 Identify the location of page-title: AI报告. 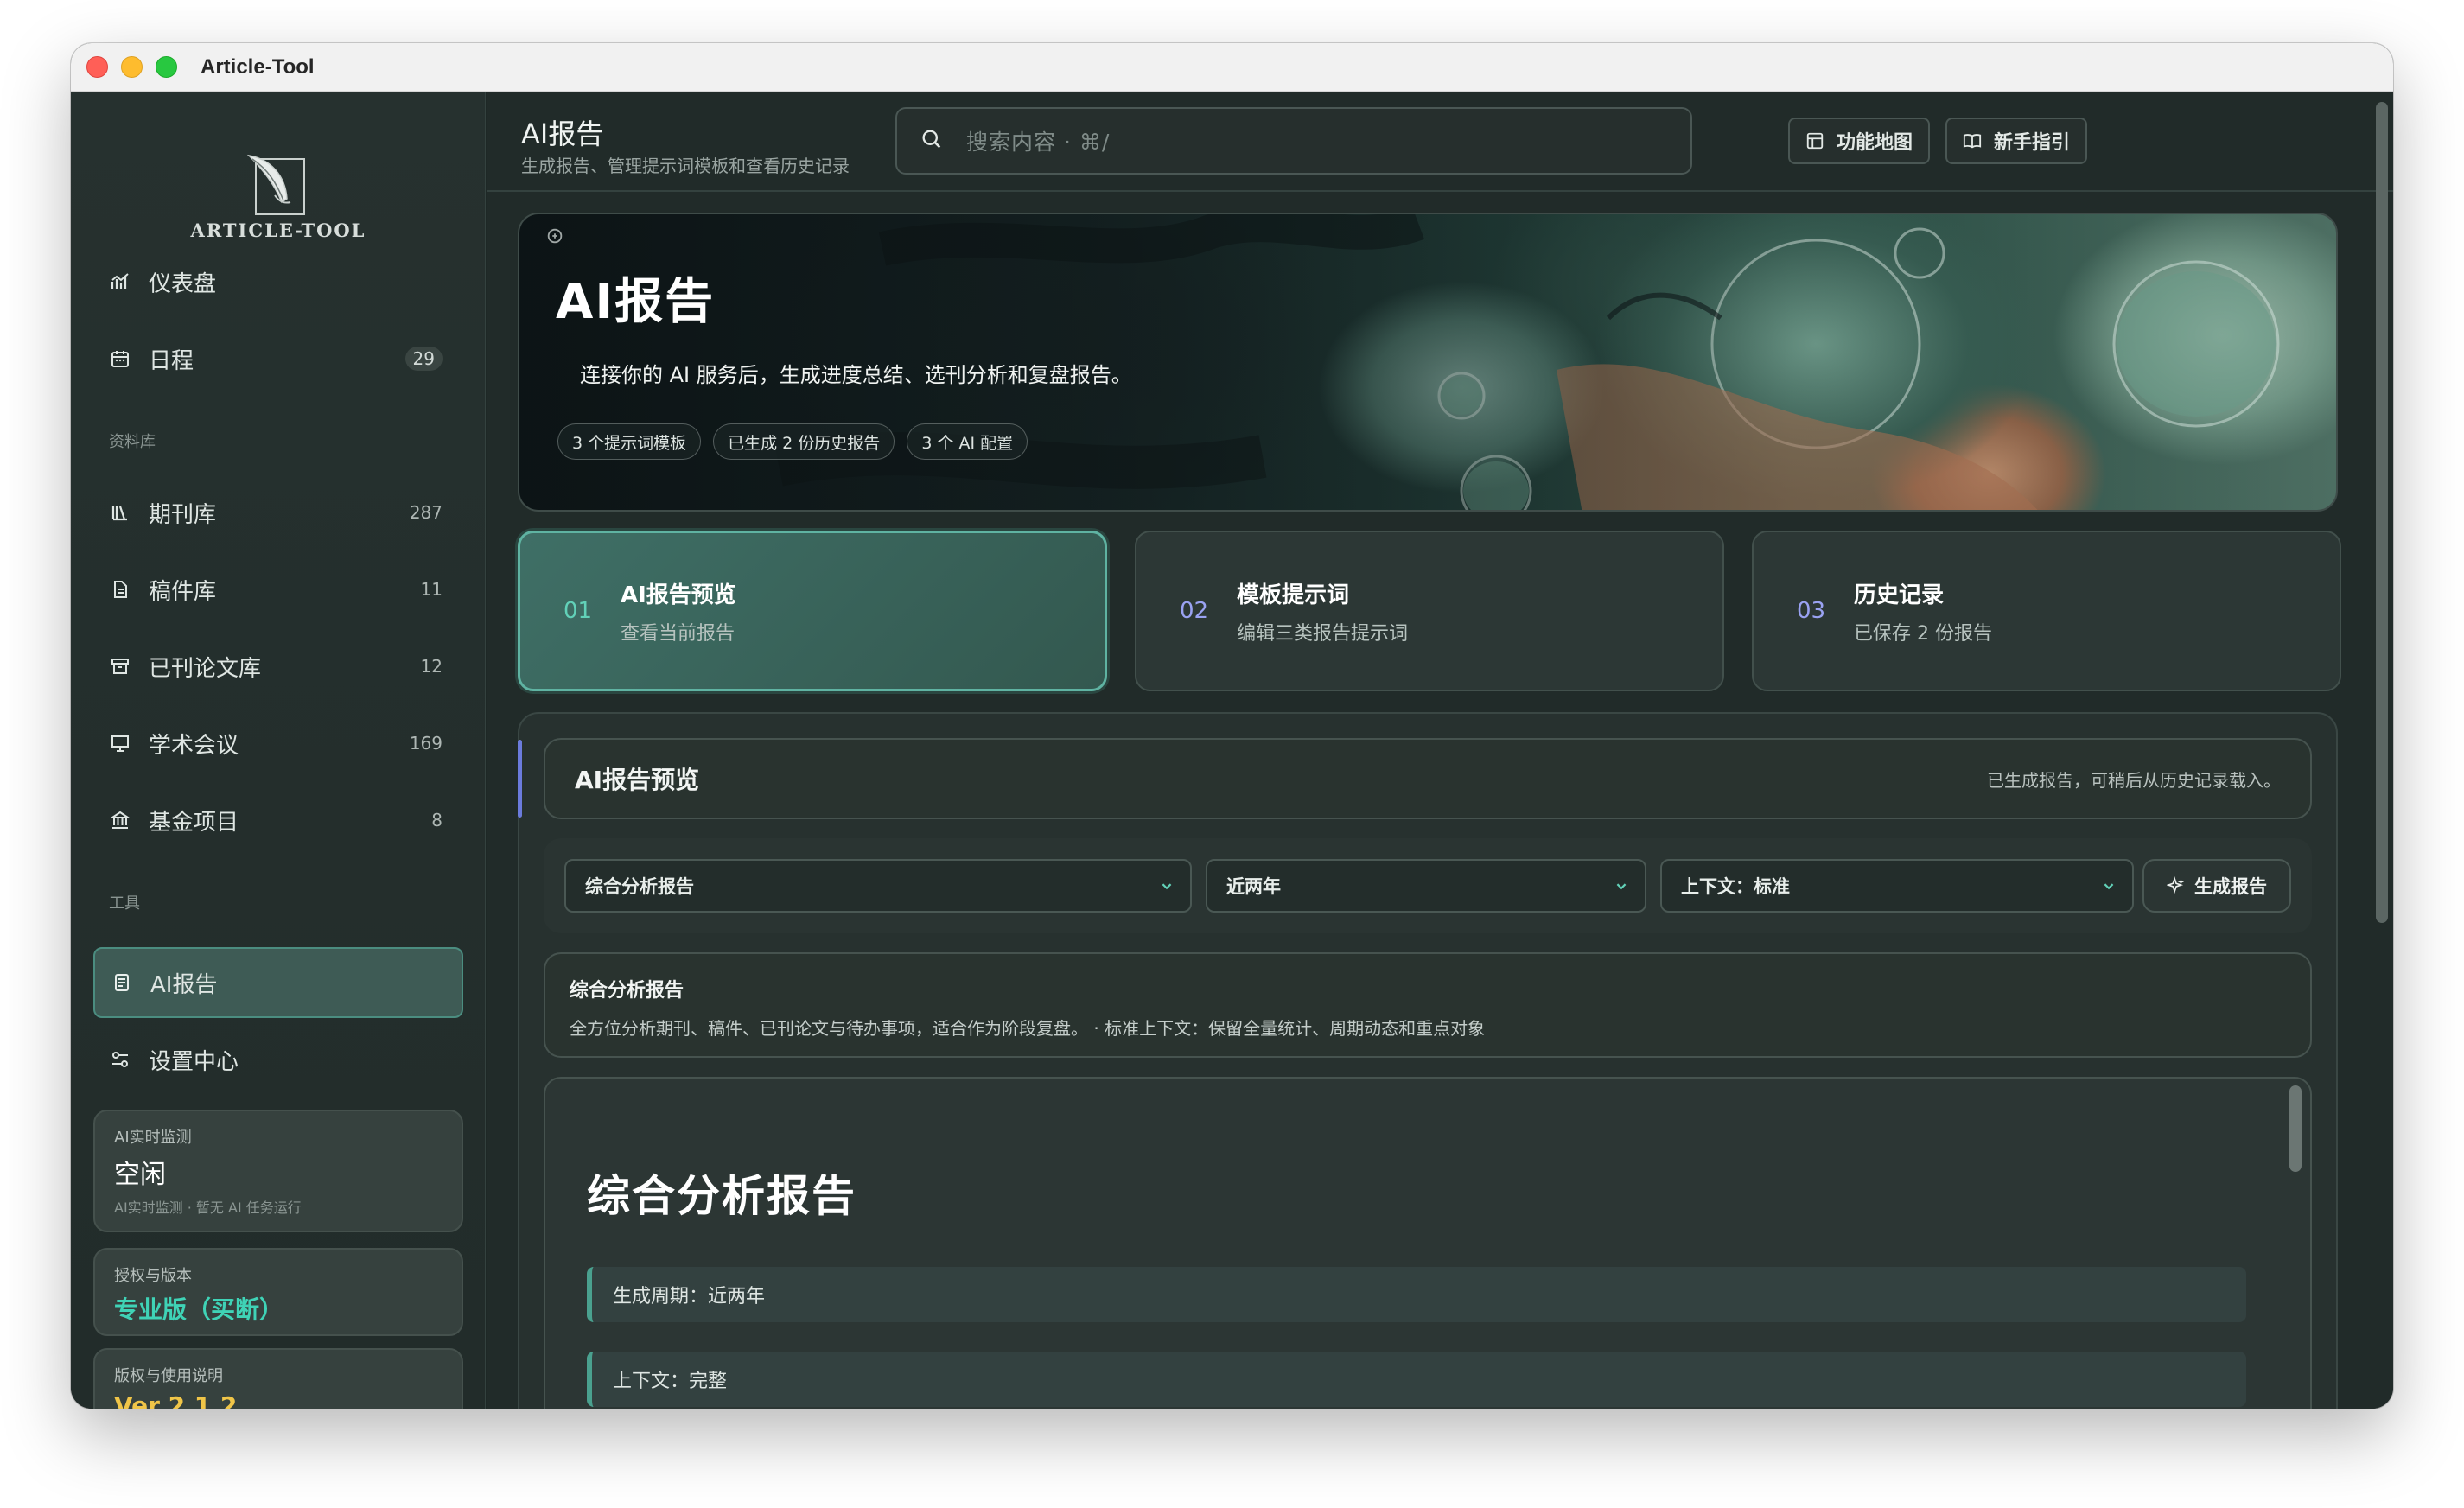
(562, 134).